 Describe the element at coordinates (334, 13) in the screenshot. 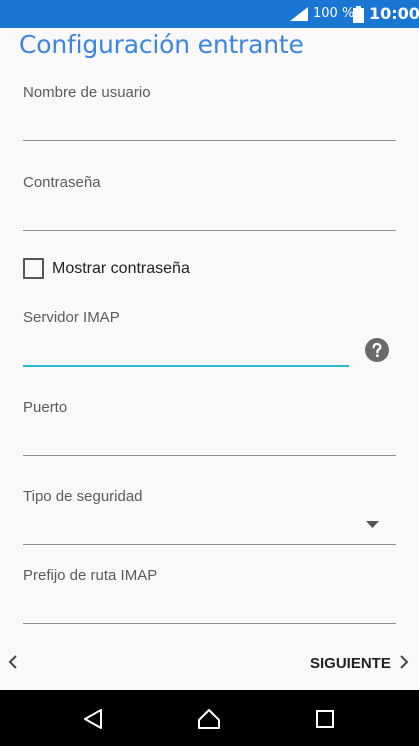

I see `battery-percent: 100 %` at that location.